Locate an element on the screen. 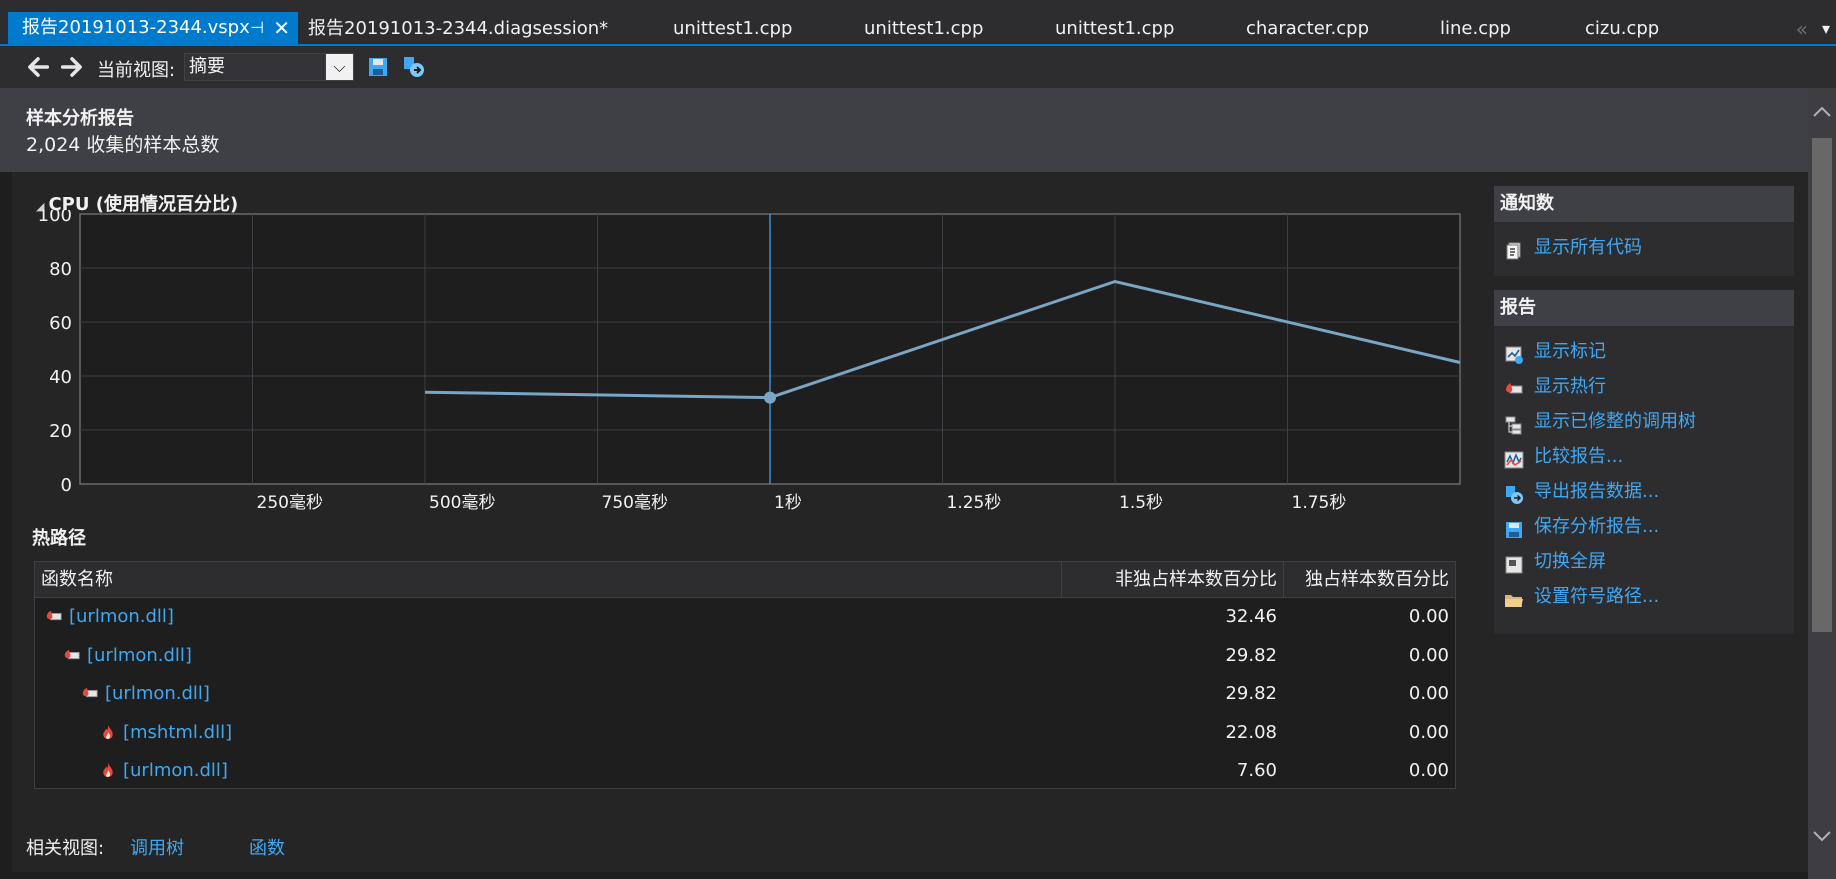 The height and width of the screenshot is (879, 1836). column-header-exclusive: 独占样本数百分比 is located at coordinates (1369, 580).